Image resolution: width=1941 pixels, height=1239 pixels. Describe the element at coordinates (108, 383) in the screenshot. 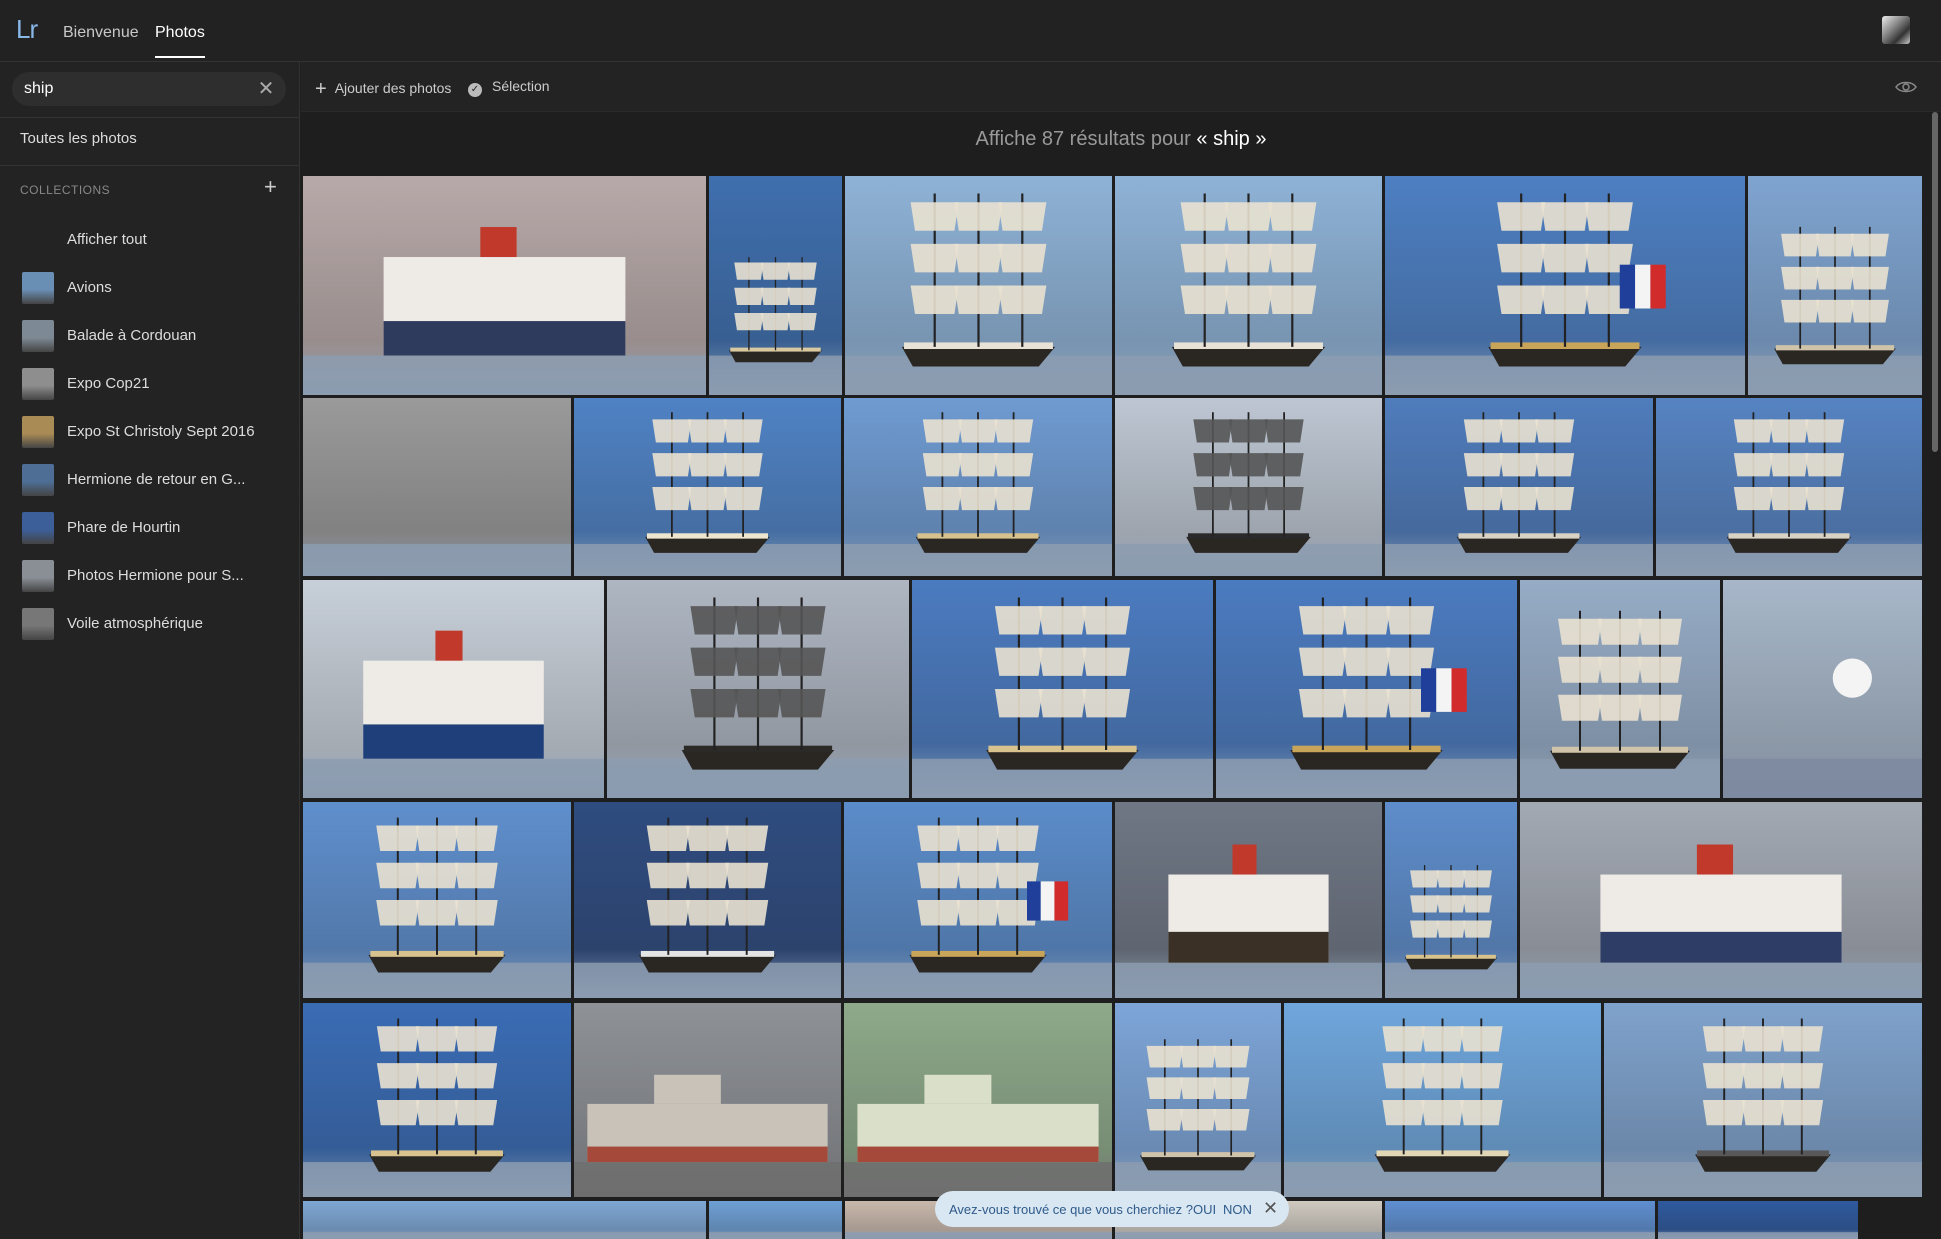

I see `collection-label: Expo Cop21` at that location.